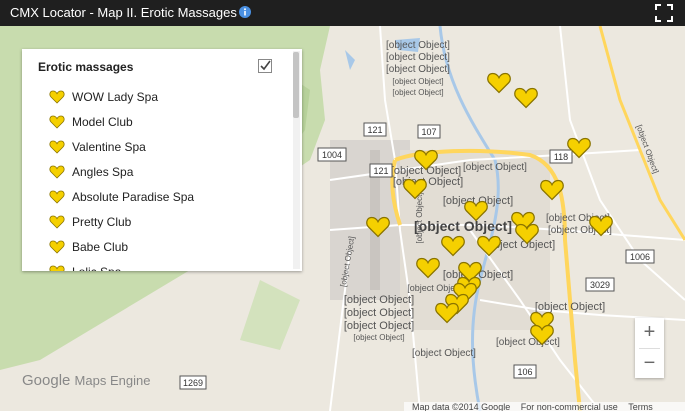 This screenshot has height=411, width=685. What do you see at coordinates (96, 268) in the screenshot?
I see `legend-item-label: Lolic Spa` at bounding box center [96, 268].